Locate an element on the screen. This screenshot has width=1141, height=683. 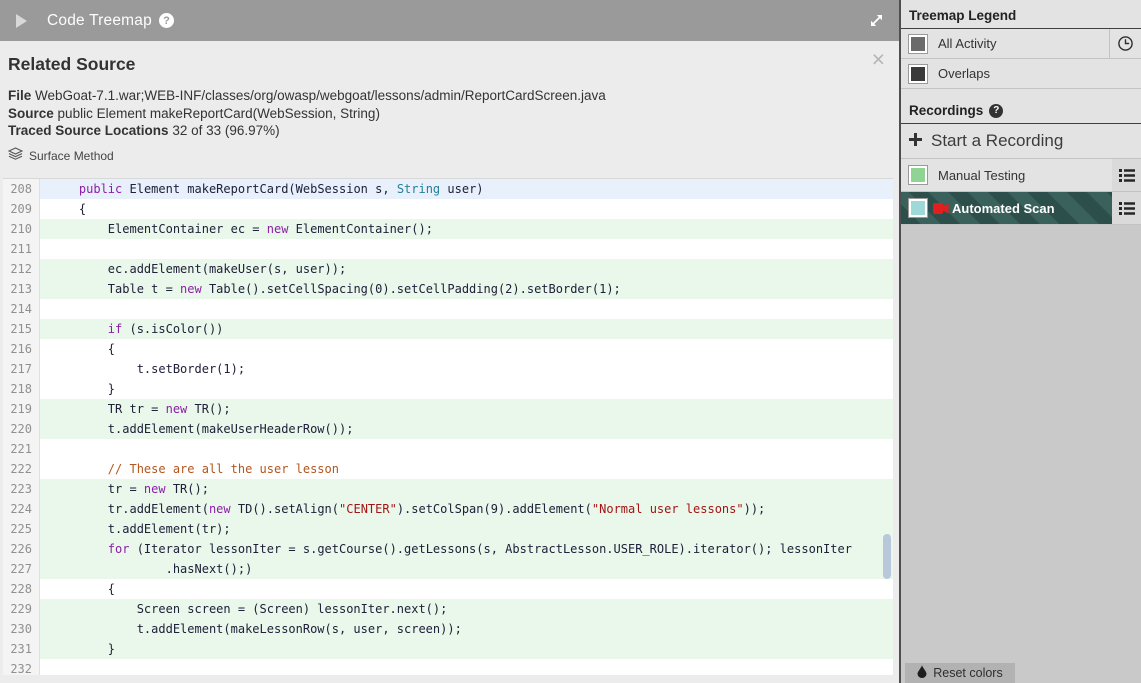
page-title: Related Source is located at coordinates (72, 64).